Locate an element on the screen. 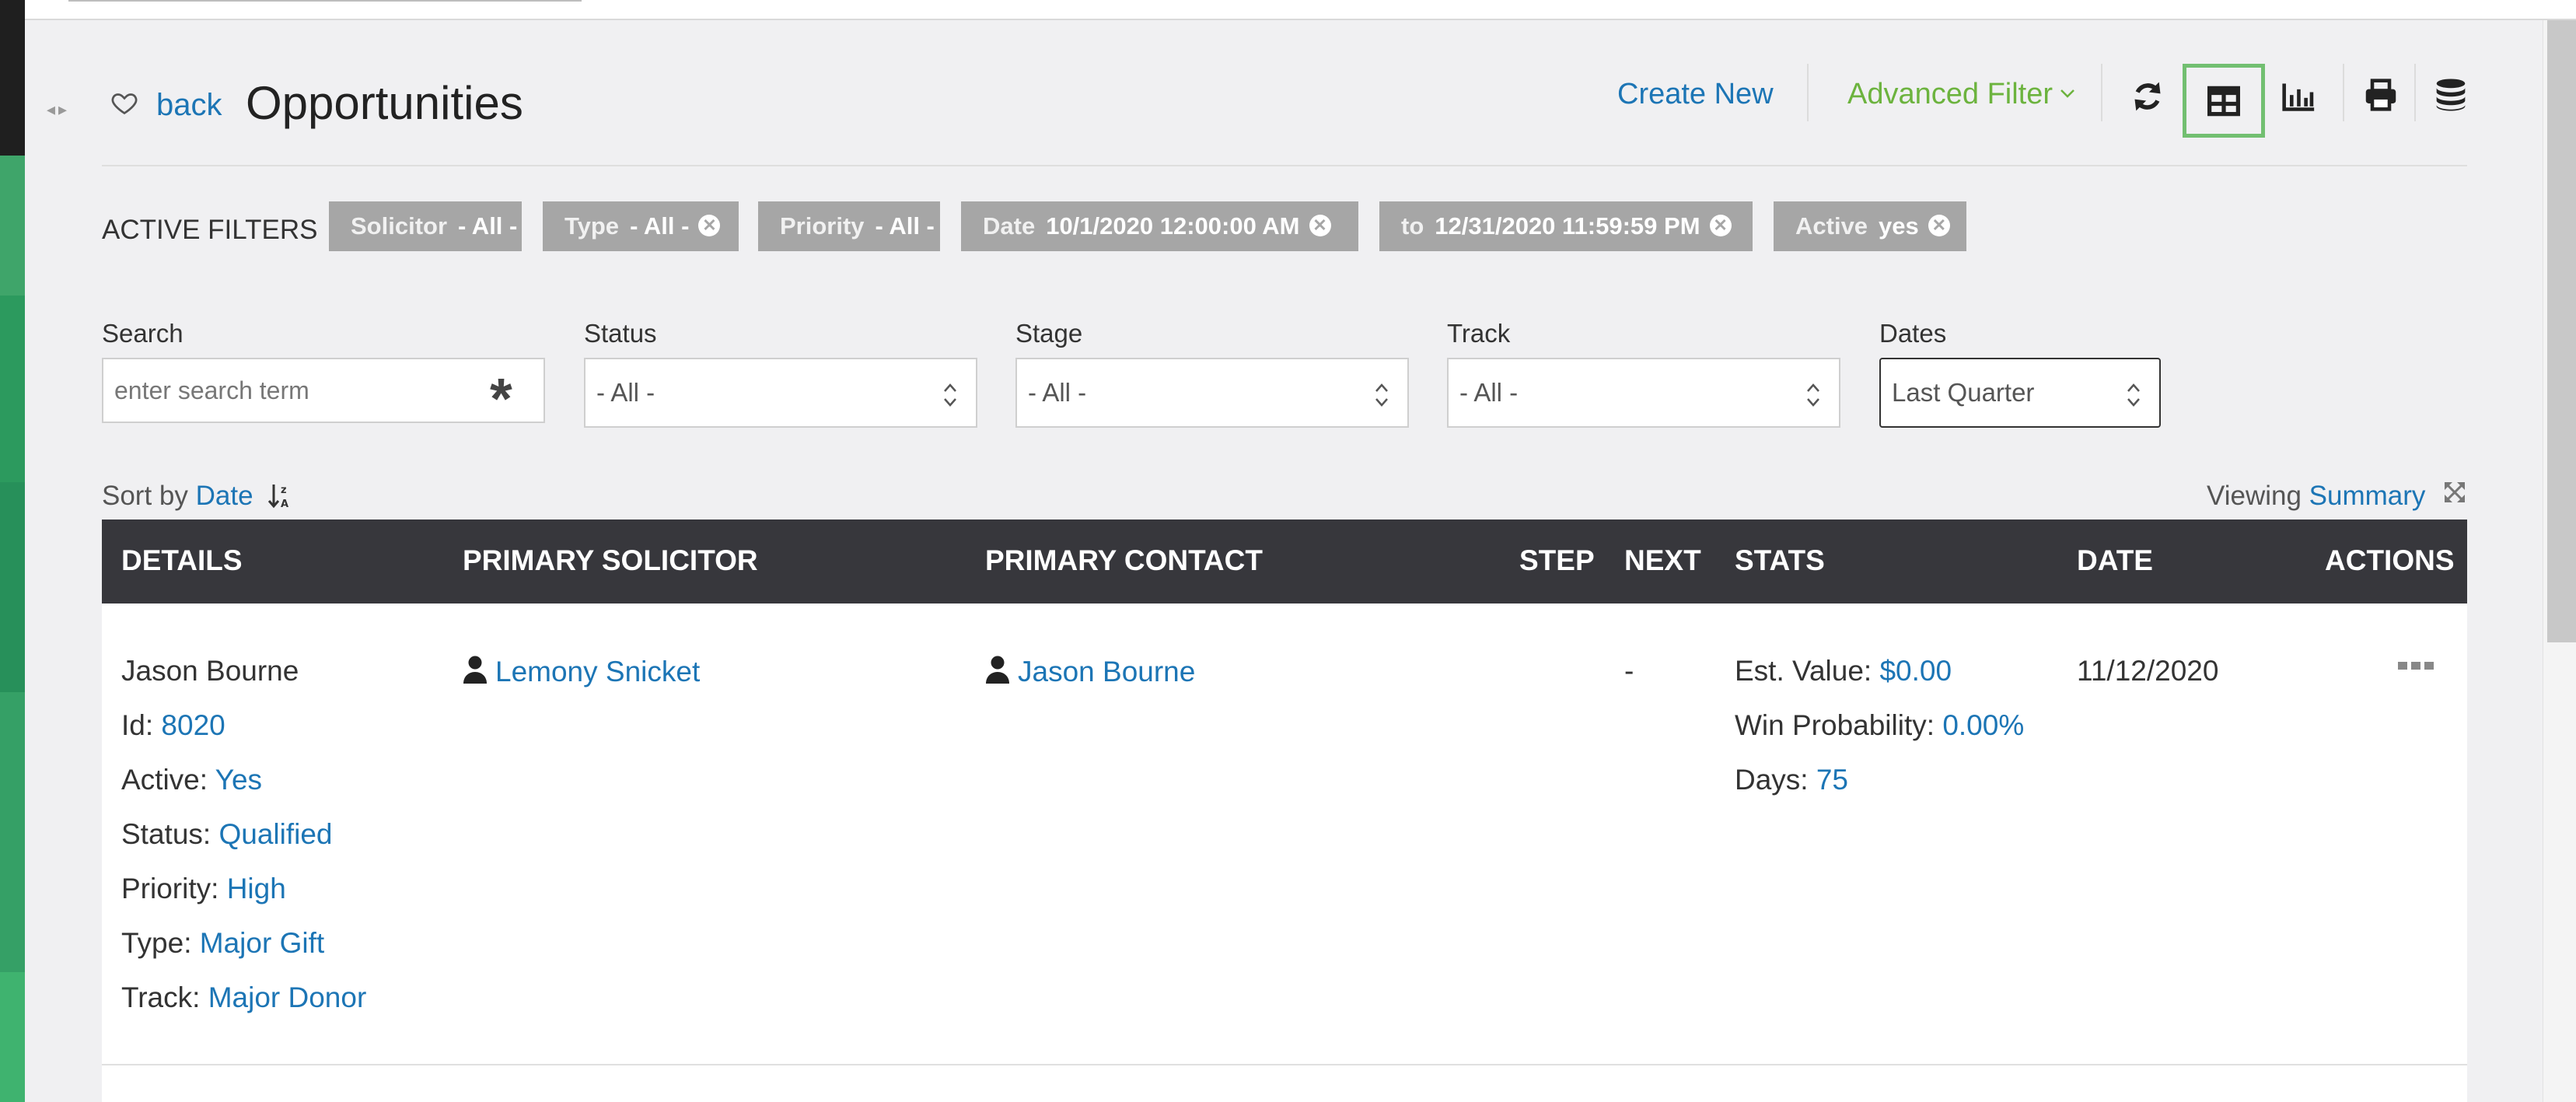 Image resolution: width=2576 pixels, height=1102 pixels. database-icon is located at coordinates (2451, 95).